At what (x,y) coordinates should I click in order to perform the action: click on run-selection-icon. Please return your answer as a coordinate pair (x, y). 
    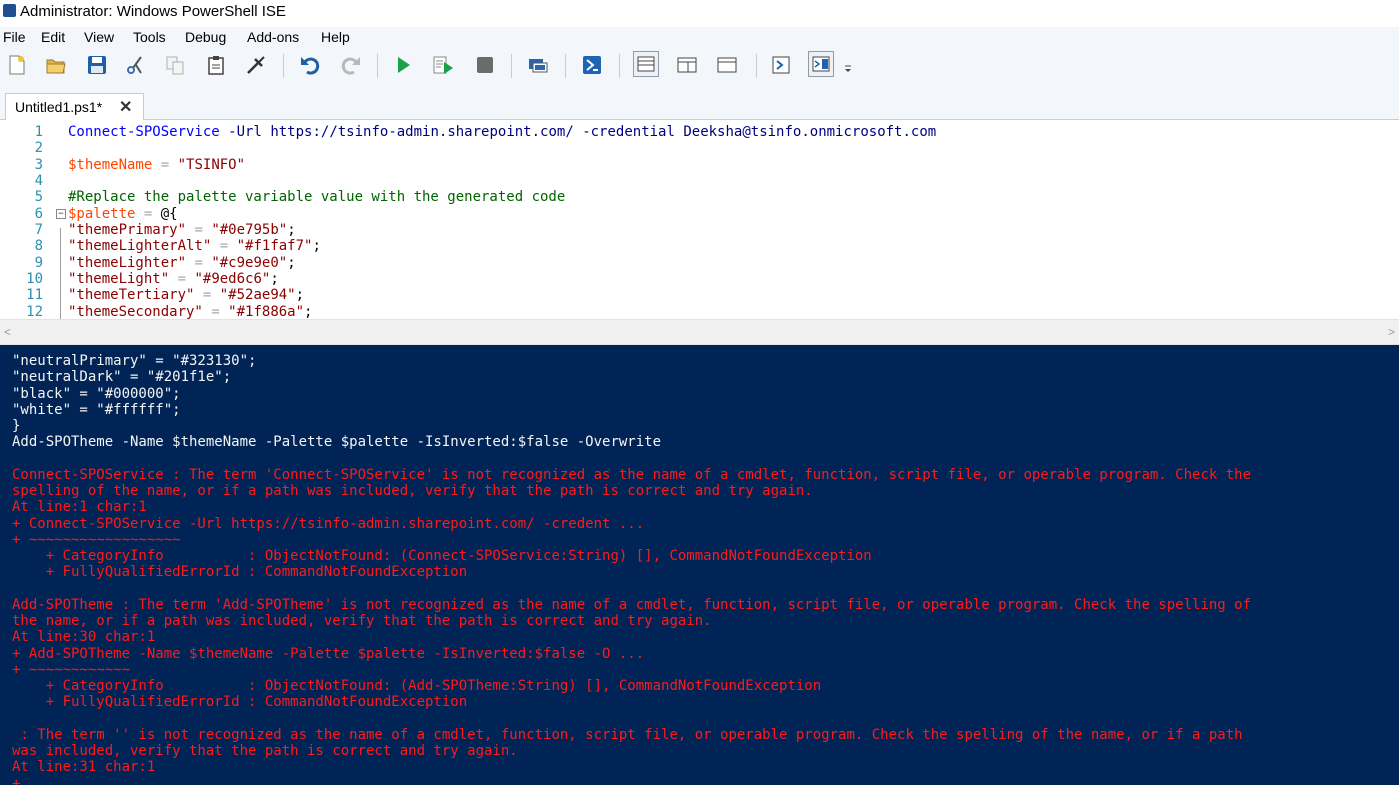
    Looking at the image, I should click on (443, 65).